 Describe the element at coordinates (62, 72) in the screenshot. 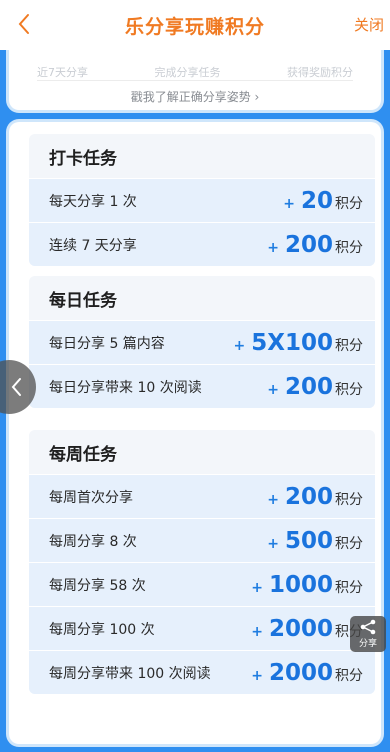

I see `stat-label: 近7天分享` at that location.